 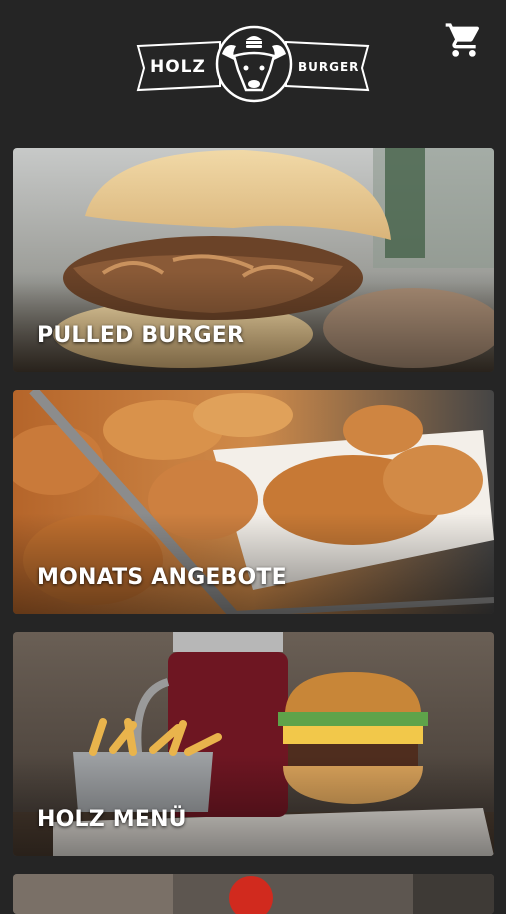 What do you see at coordinates (464, 40) in the screenshot?
I see `shopping-cart-icon` at bounding box center [464, 40].